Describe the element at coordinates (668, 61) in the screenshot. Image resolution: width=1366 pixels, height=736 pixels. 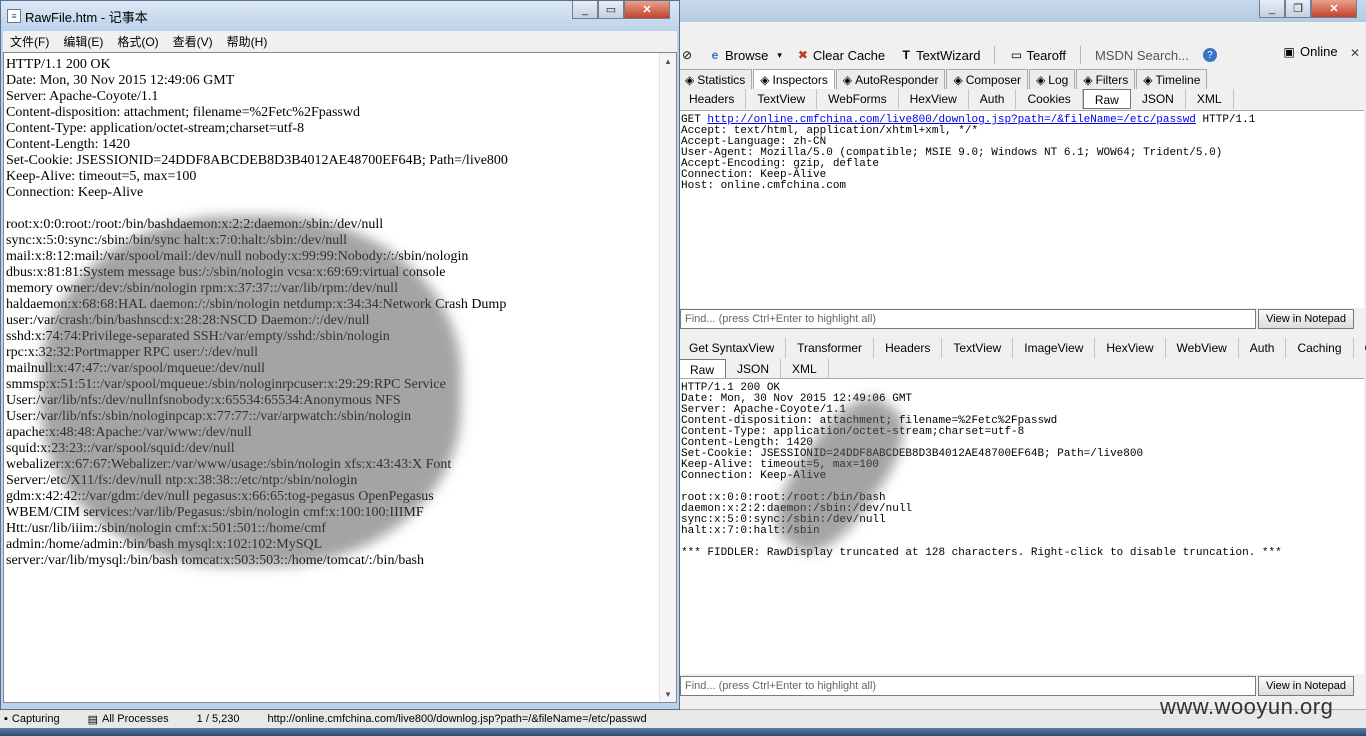
I see `scroll-up-icon: ▲` at that location.